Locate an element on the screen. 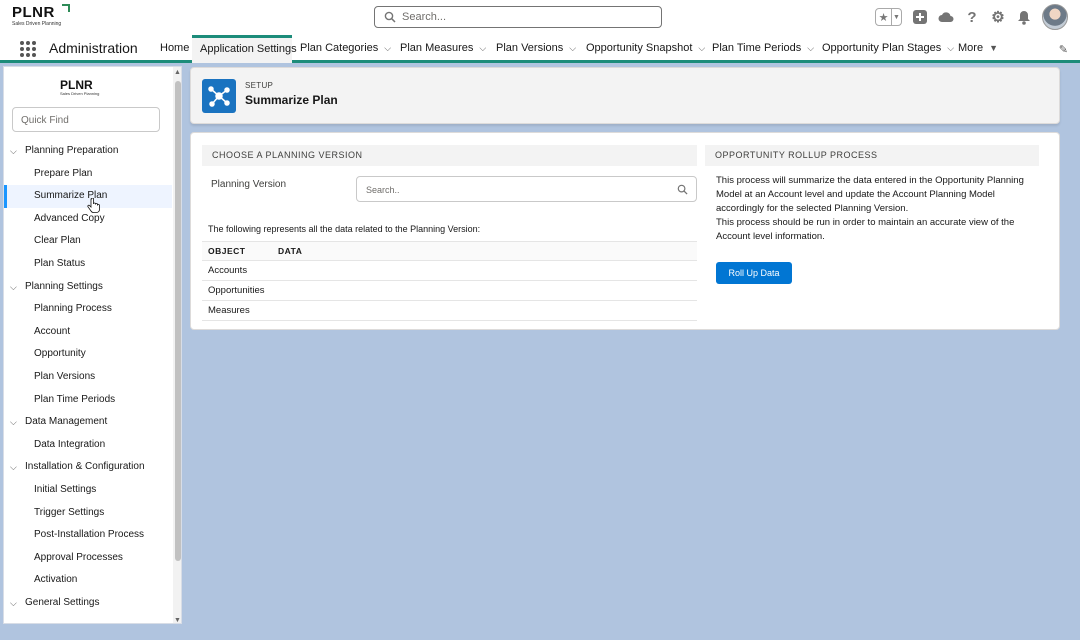 This screenshot has height=640, width=1080. sidebar-label: Planning Preparation is located at coordinates (72, 150).